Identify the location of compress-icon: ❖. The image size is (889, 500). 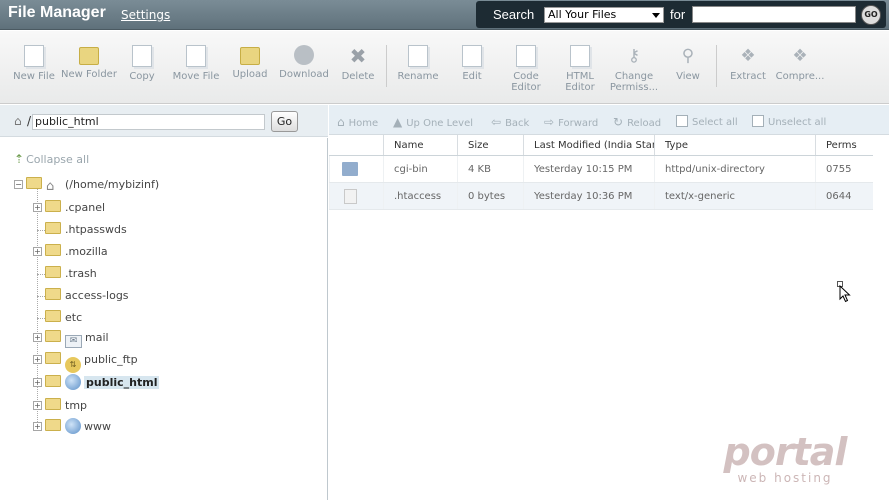
(800, 56).